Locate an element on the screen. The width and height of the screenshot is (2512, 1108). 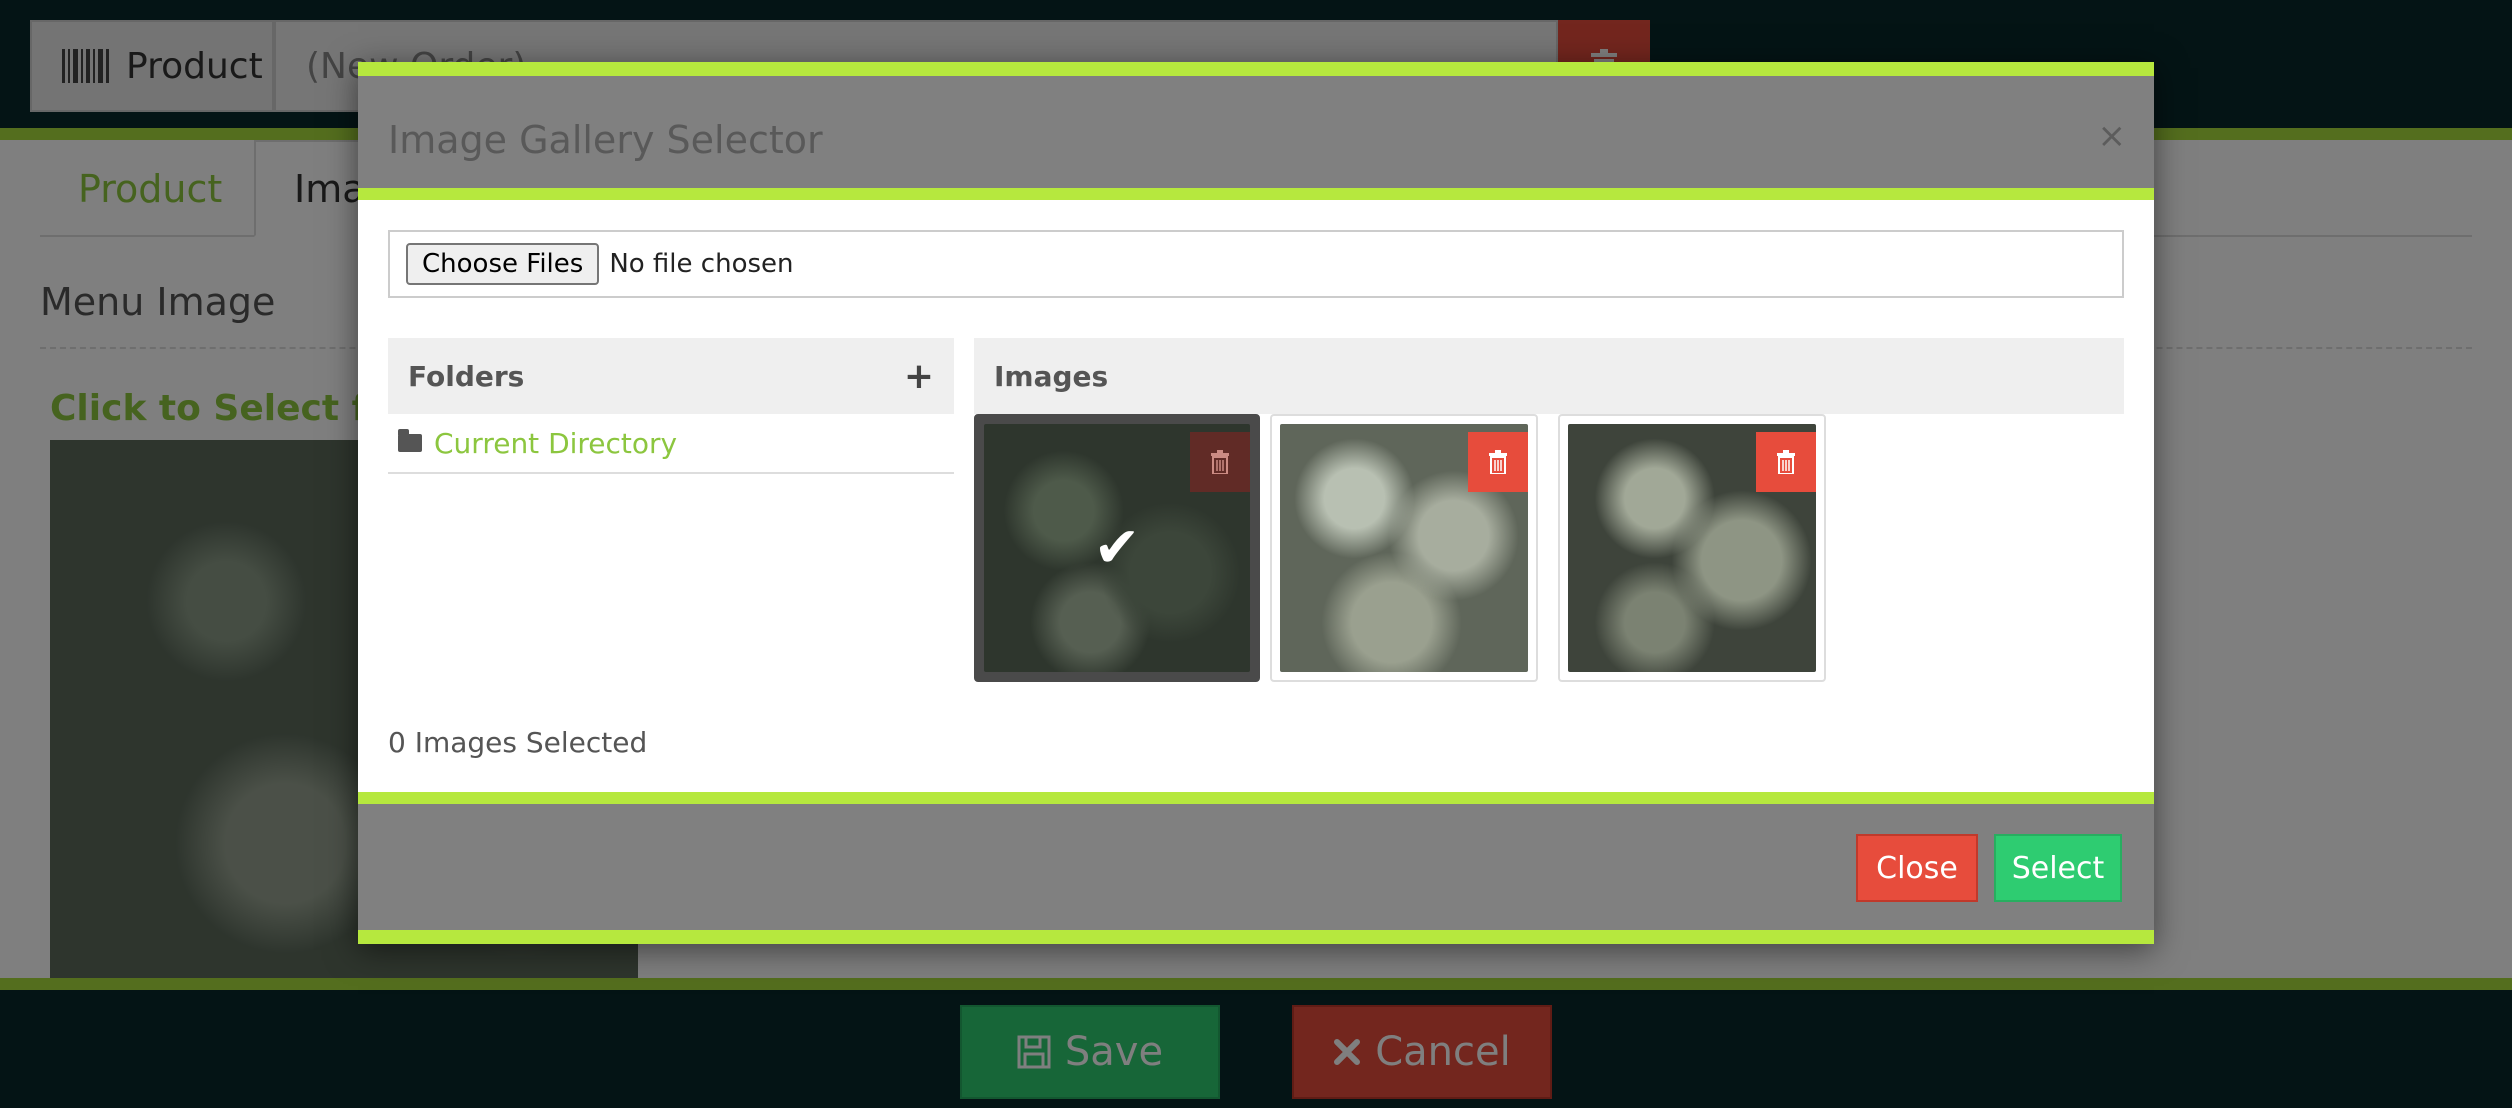
folders-header: Folders + is located at coordinates (671, 376).